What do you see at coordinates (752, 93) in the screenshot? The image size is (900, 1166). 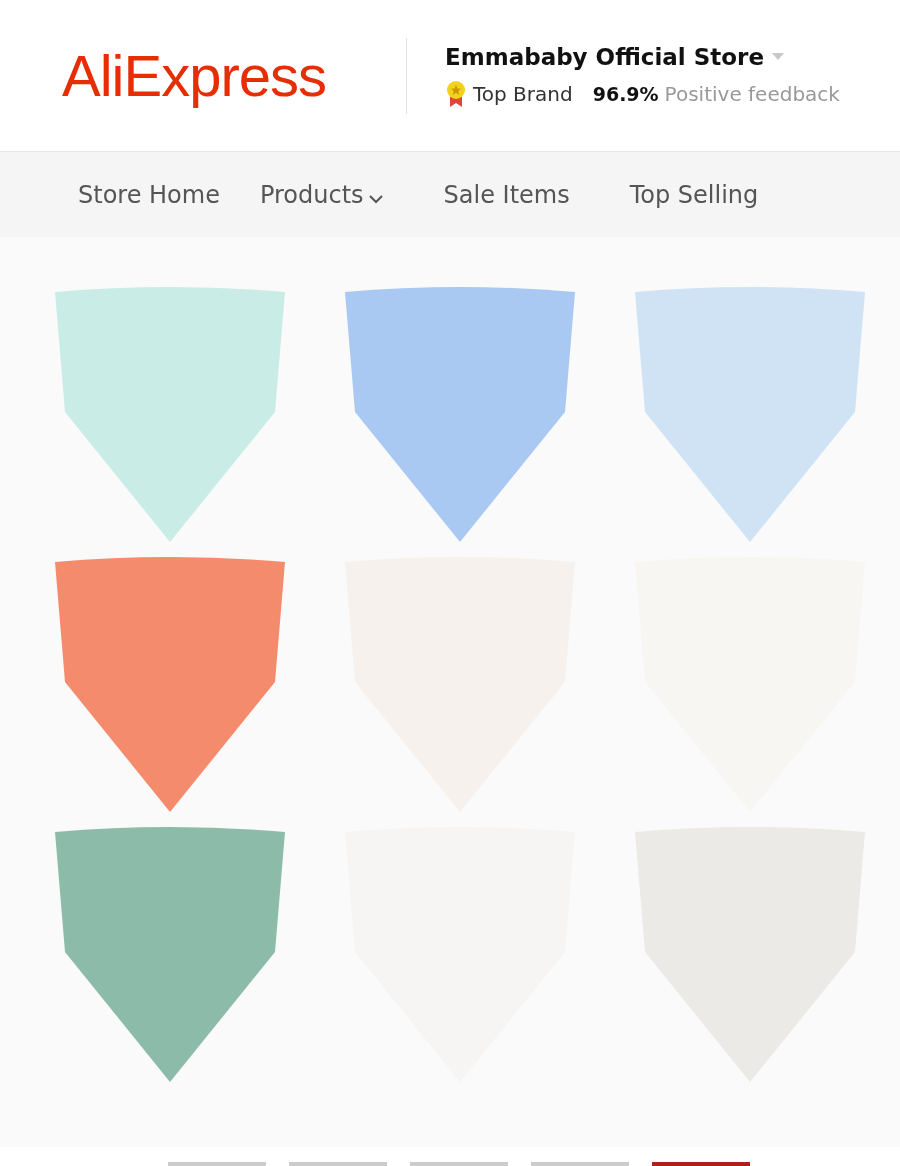 I see `feedback-label: Positive feedback` at bounding box center [752, 93].